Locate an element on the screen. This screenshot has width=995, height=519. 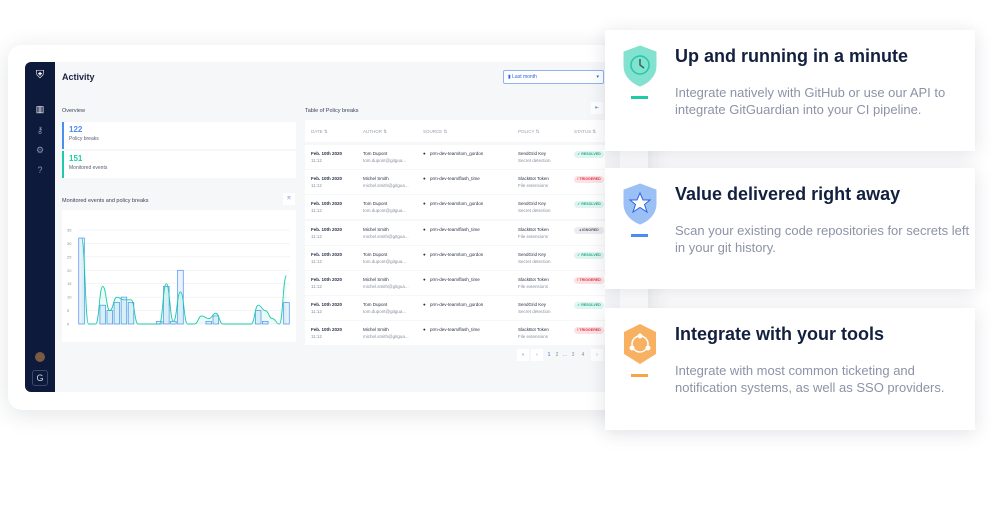
avatar is located at coordinates (40, 357).